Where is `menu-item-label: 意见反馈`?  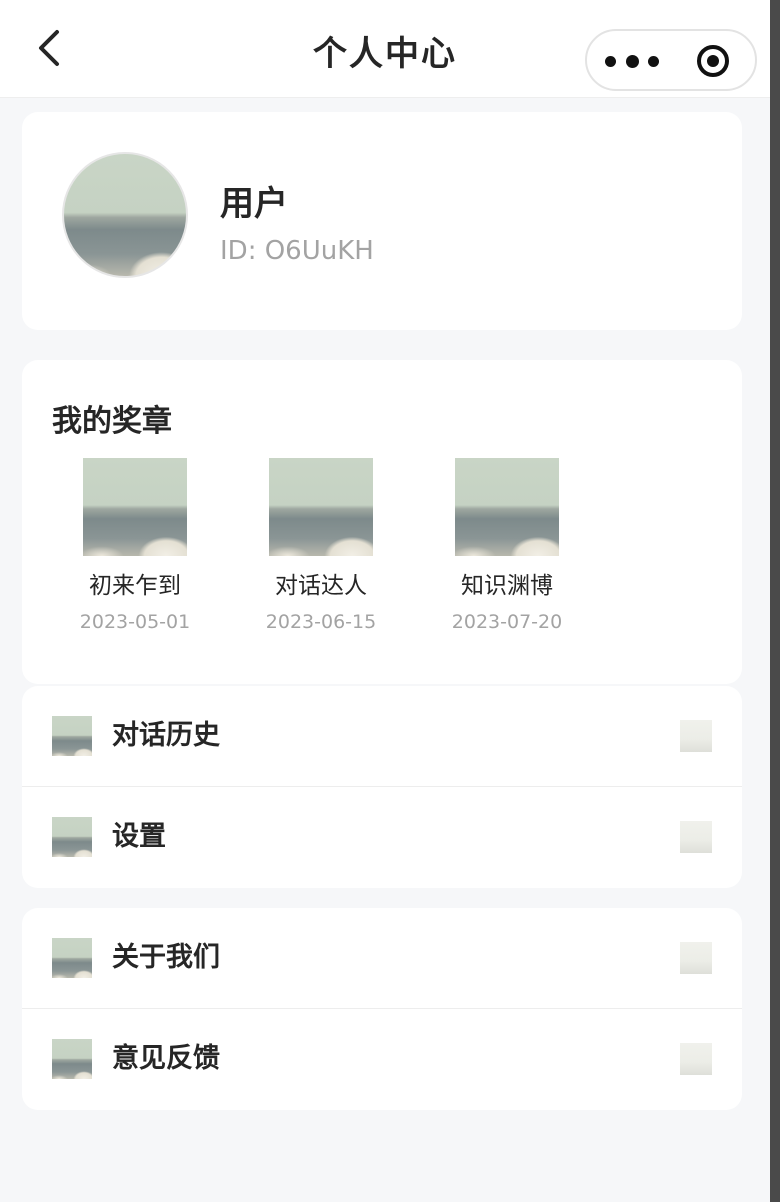
menu-item-label: 意见反馈 is located at coordinates (166, 1058).